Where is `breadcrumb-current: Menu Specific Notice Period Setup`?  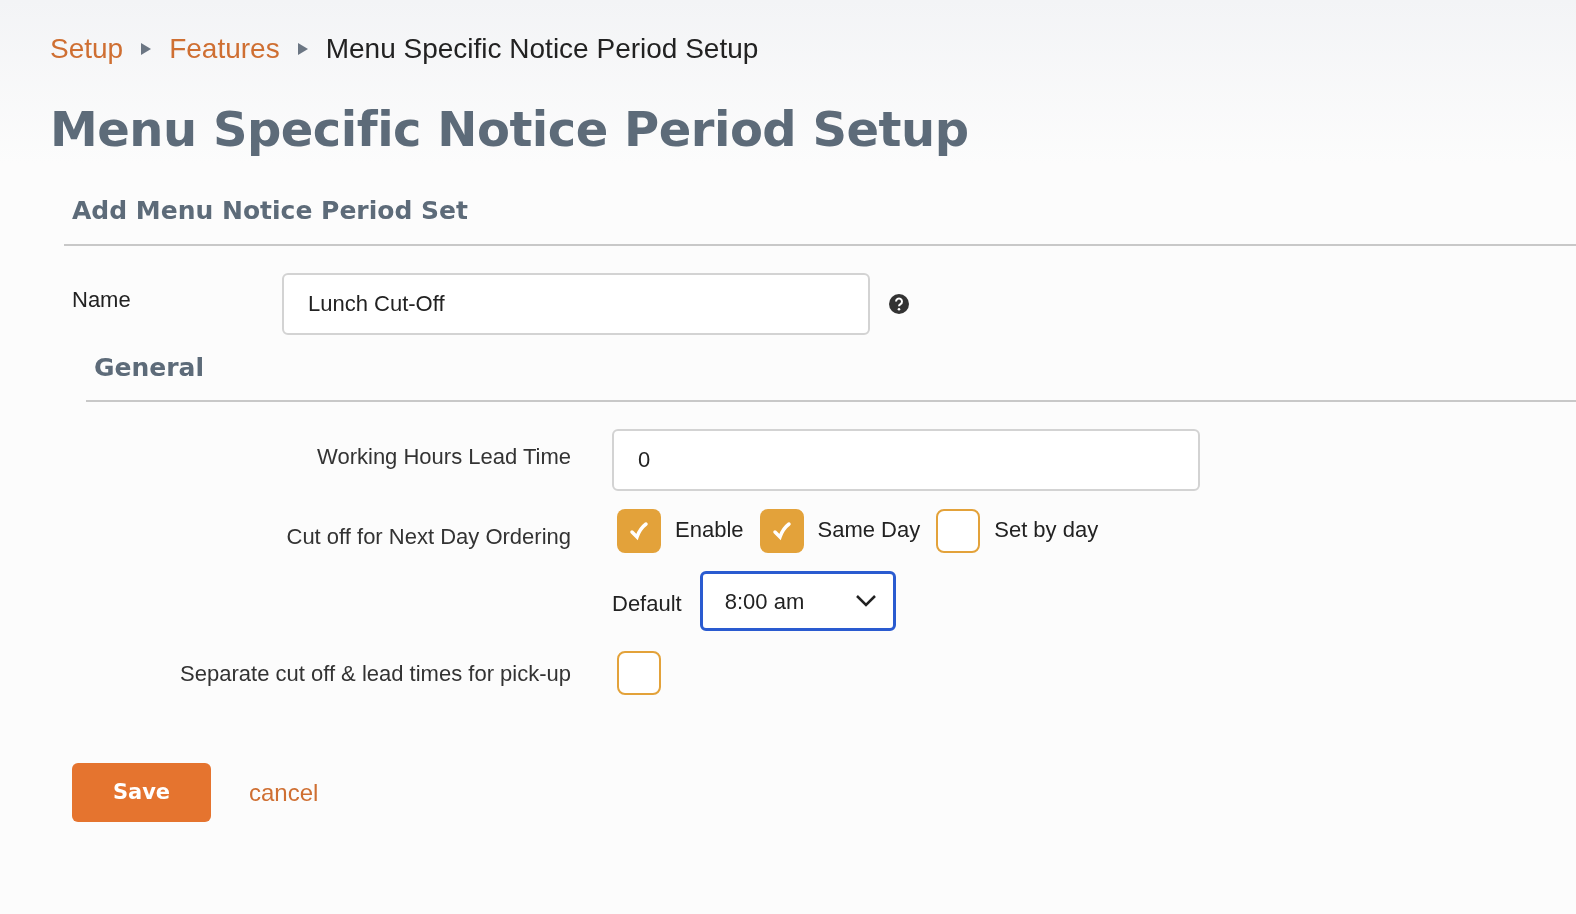 breadcrumb-current: Menu Specific Notice Period Setup is located at coordinates (542, 49).